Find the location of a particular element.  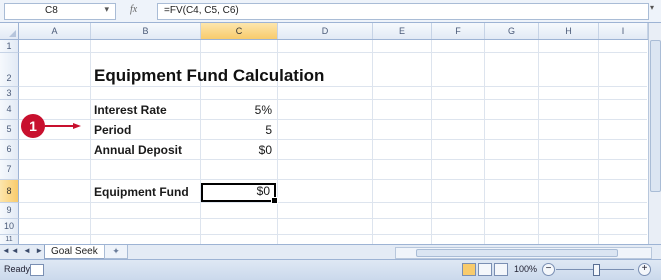

horizontal-scroll-thumb is located at coordinates (517, 253).